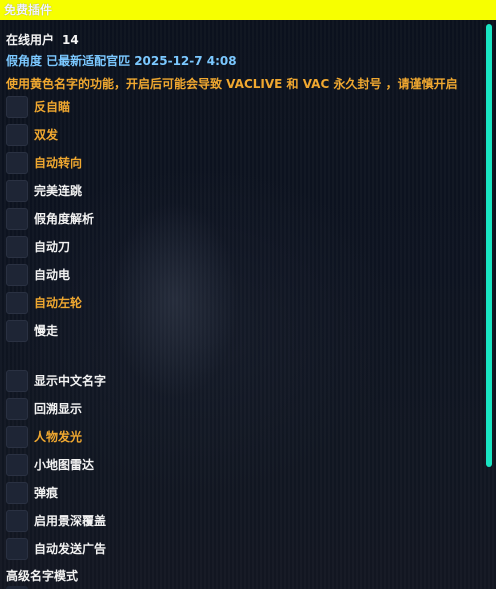 This screenshot has width=496, height=589. What do you see at coordinates (30, 40) in the screenshot?
I see `online-users-label: 在线用户` at bounding box center [30, 40].